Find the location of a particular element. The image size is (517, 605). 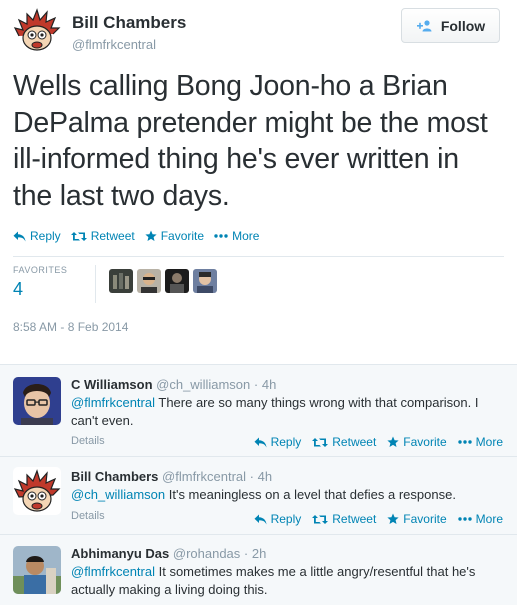

author-avatar is located at coordinates (37, 30).